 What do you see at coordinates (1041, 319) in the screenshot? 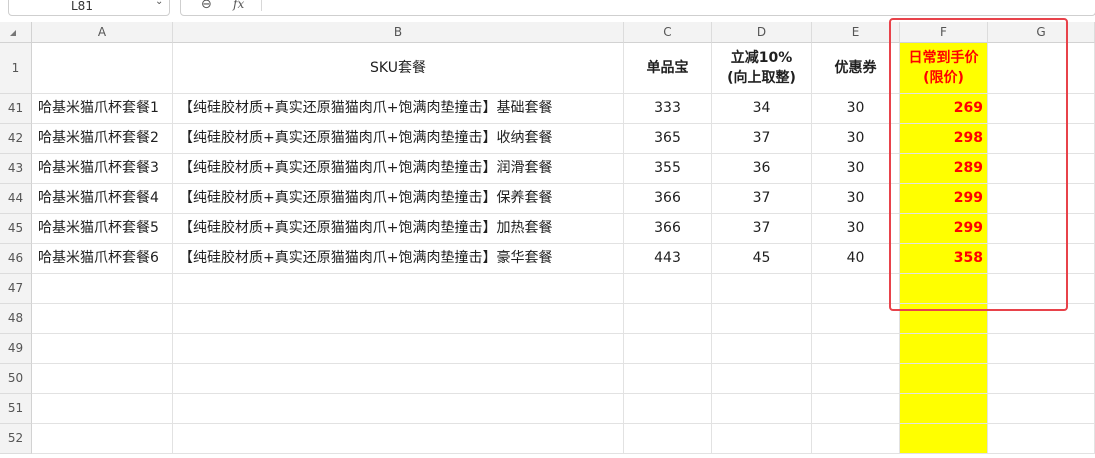
I see `cell-g48` at bounding box center [1041, 319].